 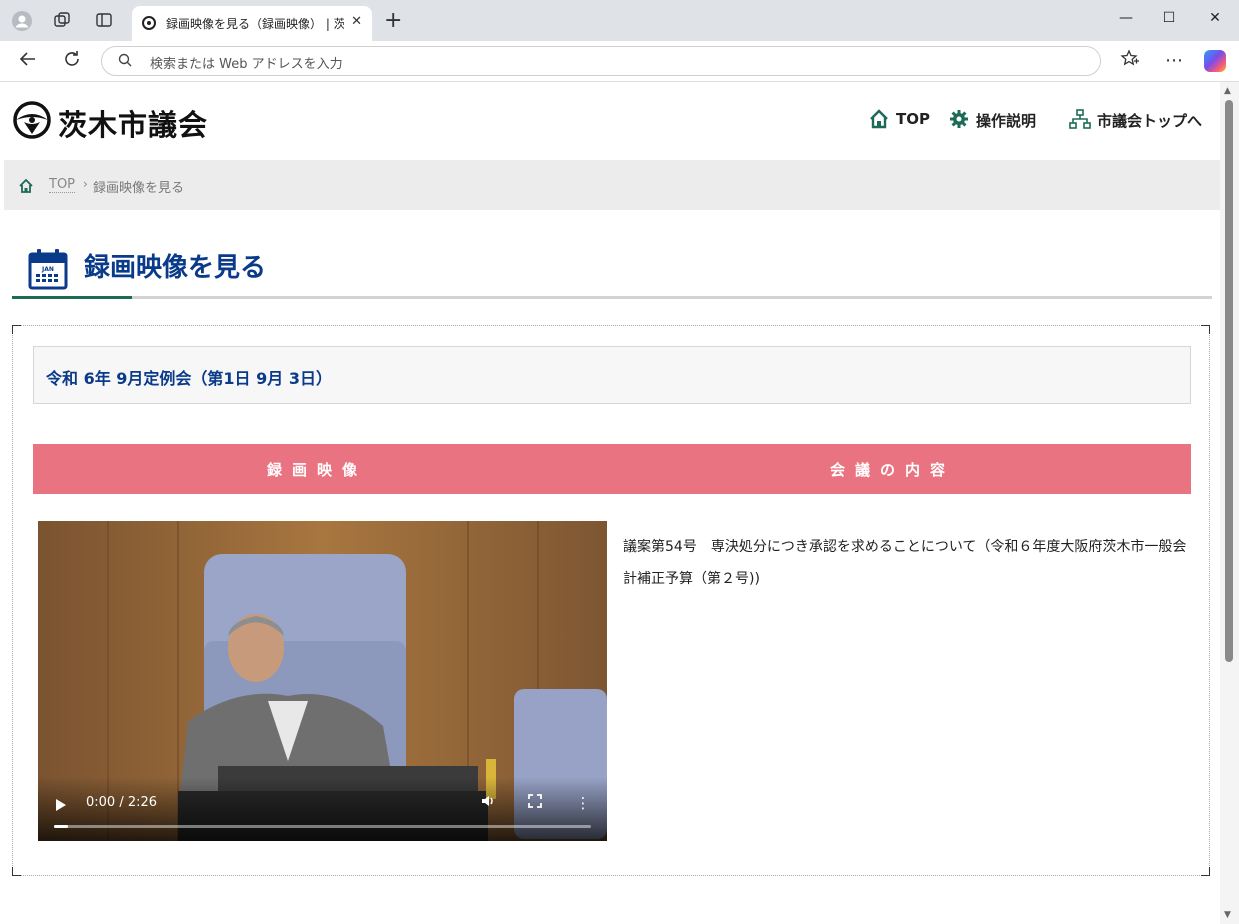 I want to click on profile-icon, so click(x=22, y=21).